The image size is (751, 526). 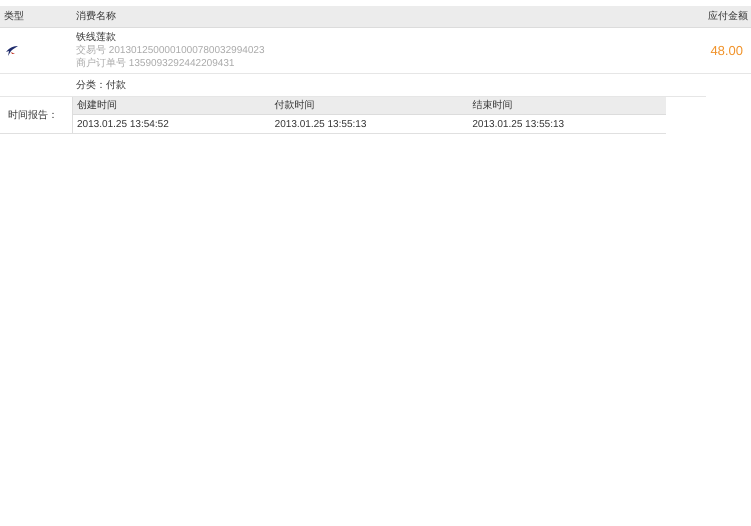 I want to click on amount: 48.00, so click(x=726, y=51).